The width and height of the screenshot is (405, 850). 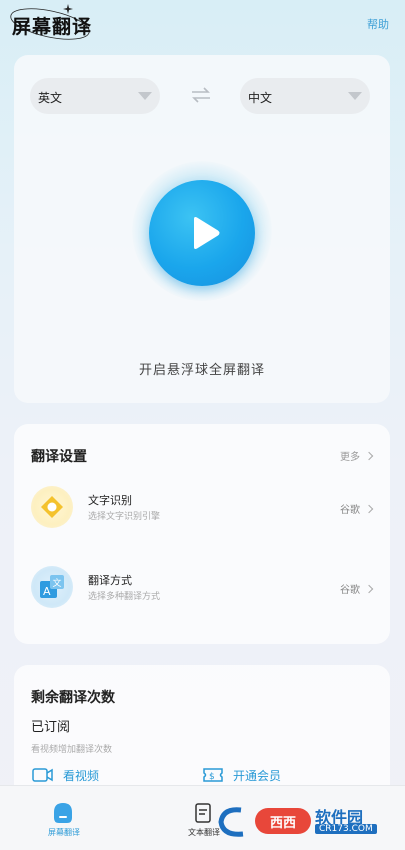 I want to click on start-label: 开启悬浮球全屏翻译, so click(x=201, y=370).